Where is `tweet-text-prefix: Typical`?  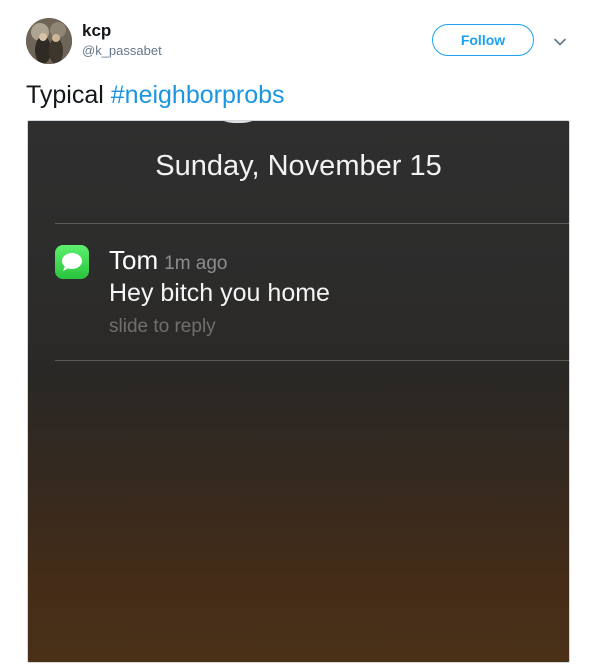
tweet-text-prefix: Typical is located at coordinates (68, 95).